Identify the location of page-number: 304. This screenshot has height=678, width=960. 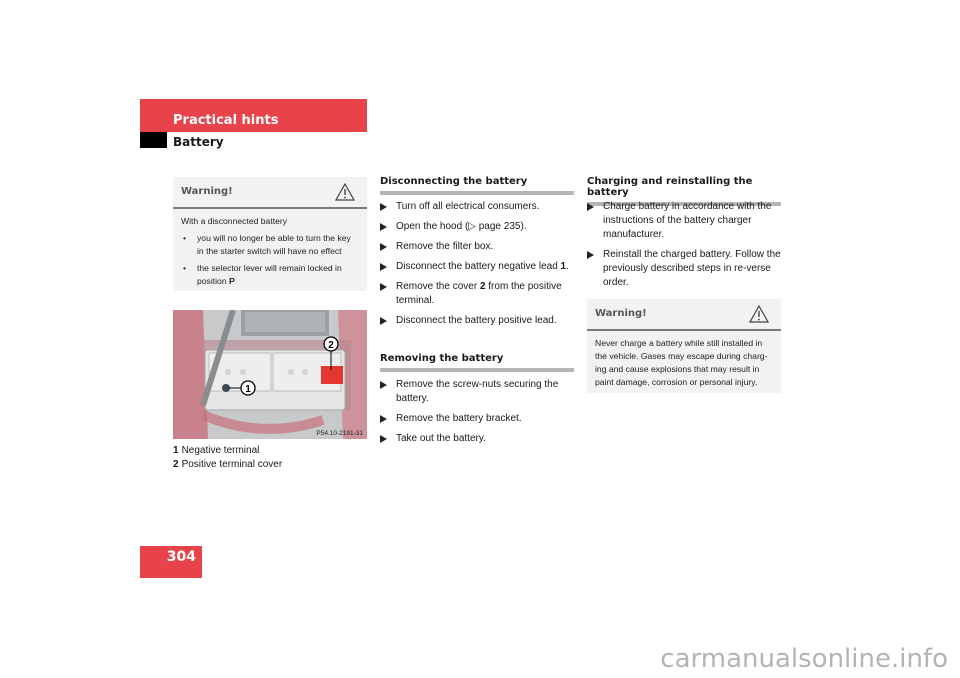
(181, 557).